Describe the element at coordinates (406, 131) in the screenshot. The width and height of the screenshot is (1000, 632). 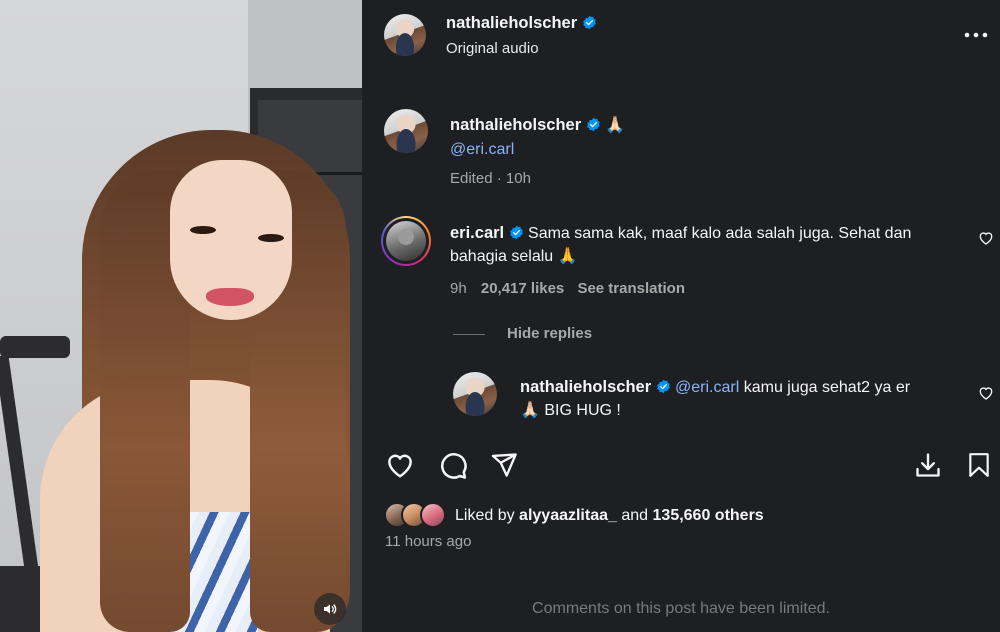
I see `caption-avatar` at that location.